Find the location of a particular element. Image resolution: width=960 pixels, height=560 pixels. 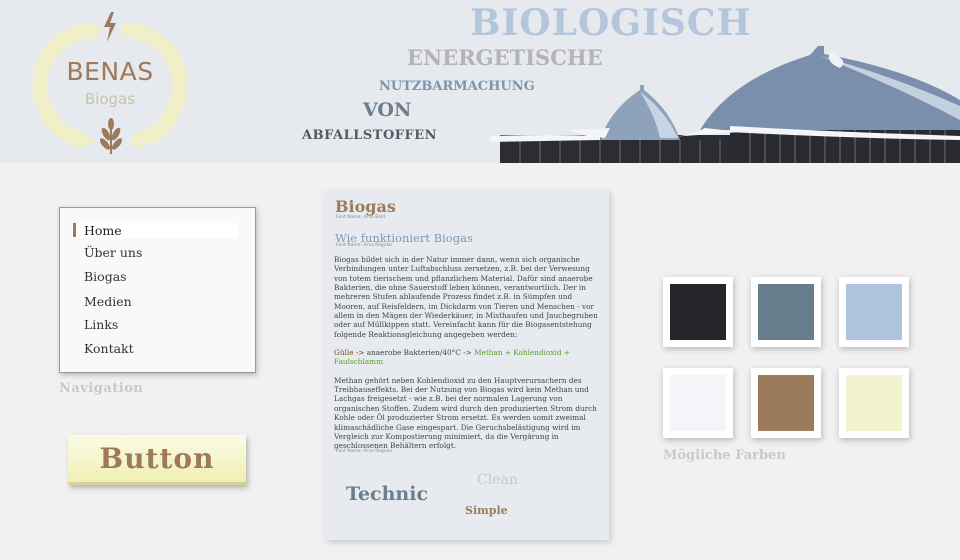

color-swatch-light-blue is located at coordinates (874, 312).